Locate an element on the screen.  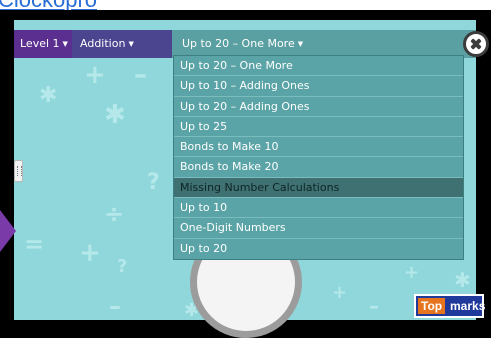
menu-item: One-Digit Numbers is located at coordinates (318, 228).